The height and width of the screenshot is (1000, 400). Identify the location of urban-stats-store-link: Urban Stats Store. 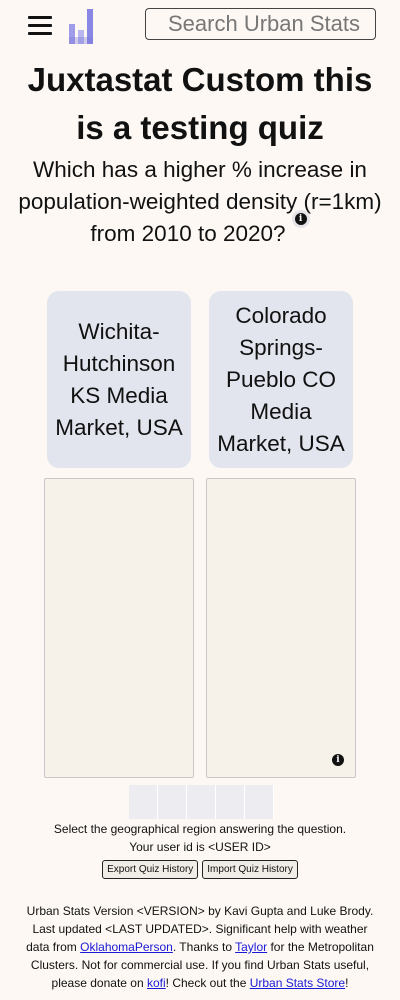
(297, 983).